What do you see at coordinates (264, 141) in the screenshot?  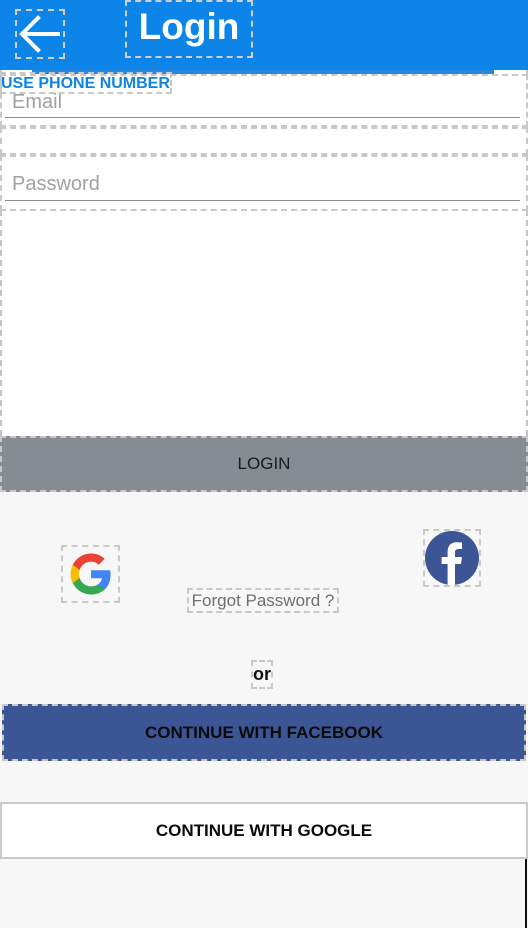 I see `email-error-row` at bounding box center [264, 141].